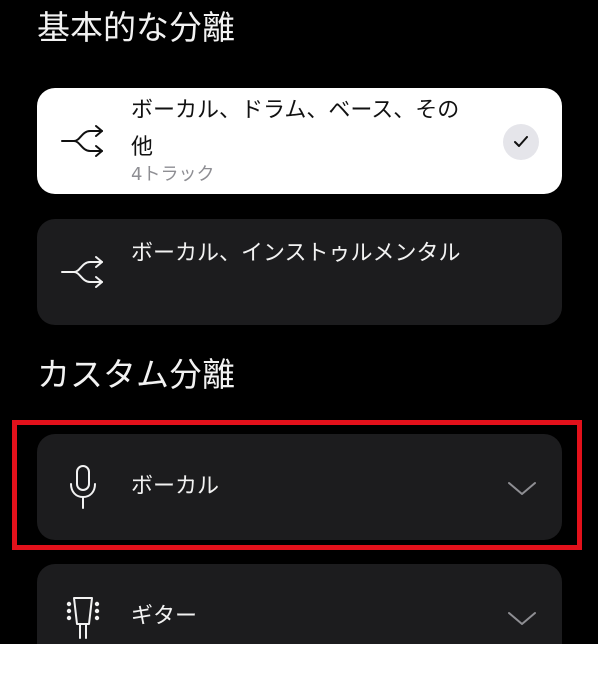 This screenshot has height=675, width=598. I want to click on section-title-custom: カスタム分離, so click(136, 374).